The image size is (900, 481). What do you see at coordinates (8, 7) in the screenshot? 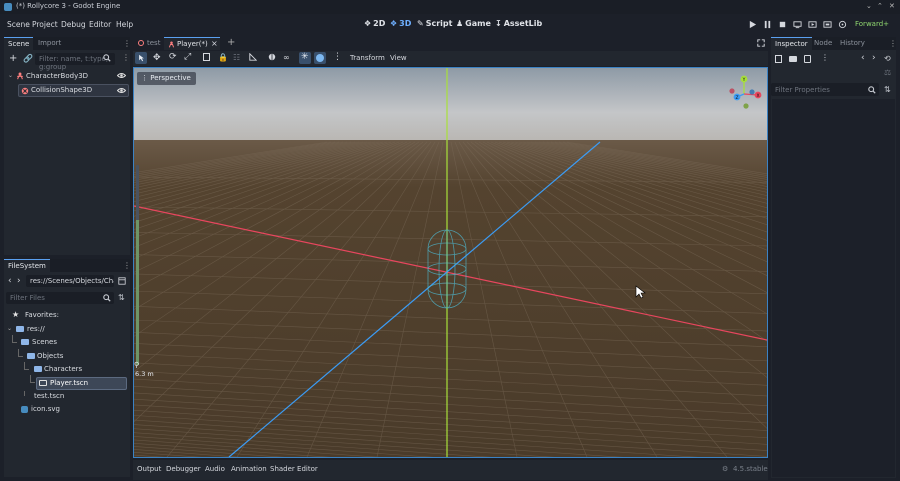
I see `godot-logo-icon` at bounding box center [8, 7].